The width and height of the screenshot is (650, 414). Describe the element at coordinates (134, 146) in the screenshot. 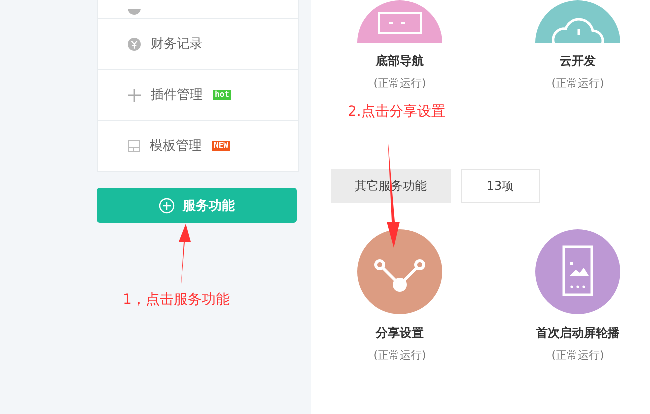

I see `template-icon` at that location.